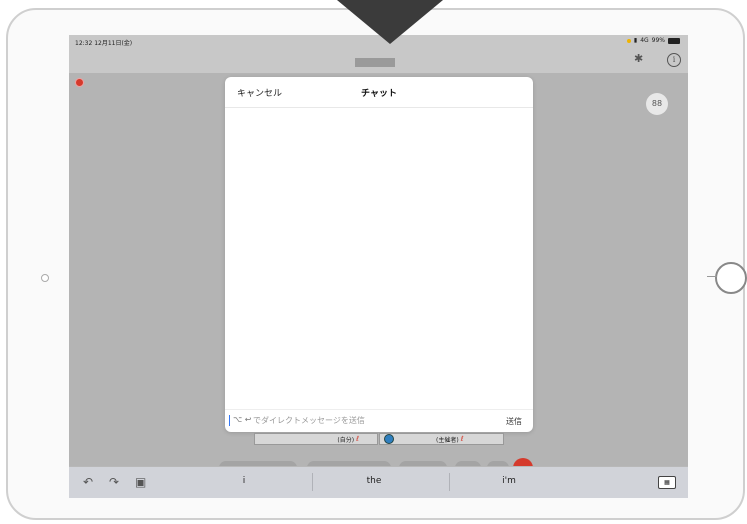  I want to click on info-icon: i, so click(674, 60).